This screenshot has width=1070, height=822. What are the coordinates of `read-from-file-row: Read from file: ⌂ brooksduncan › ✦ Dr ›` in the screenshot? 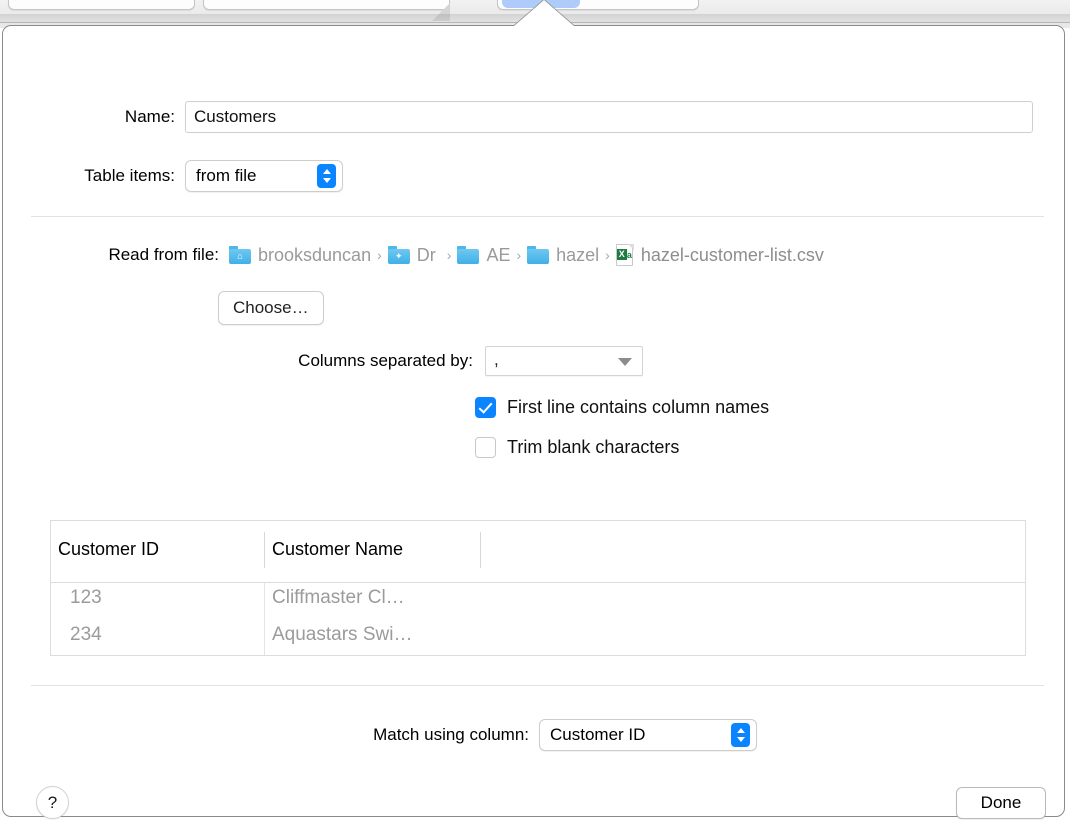 It's located at (437, 255).